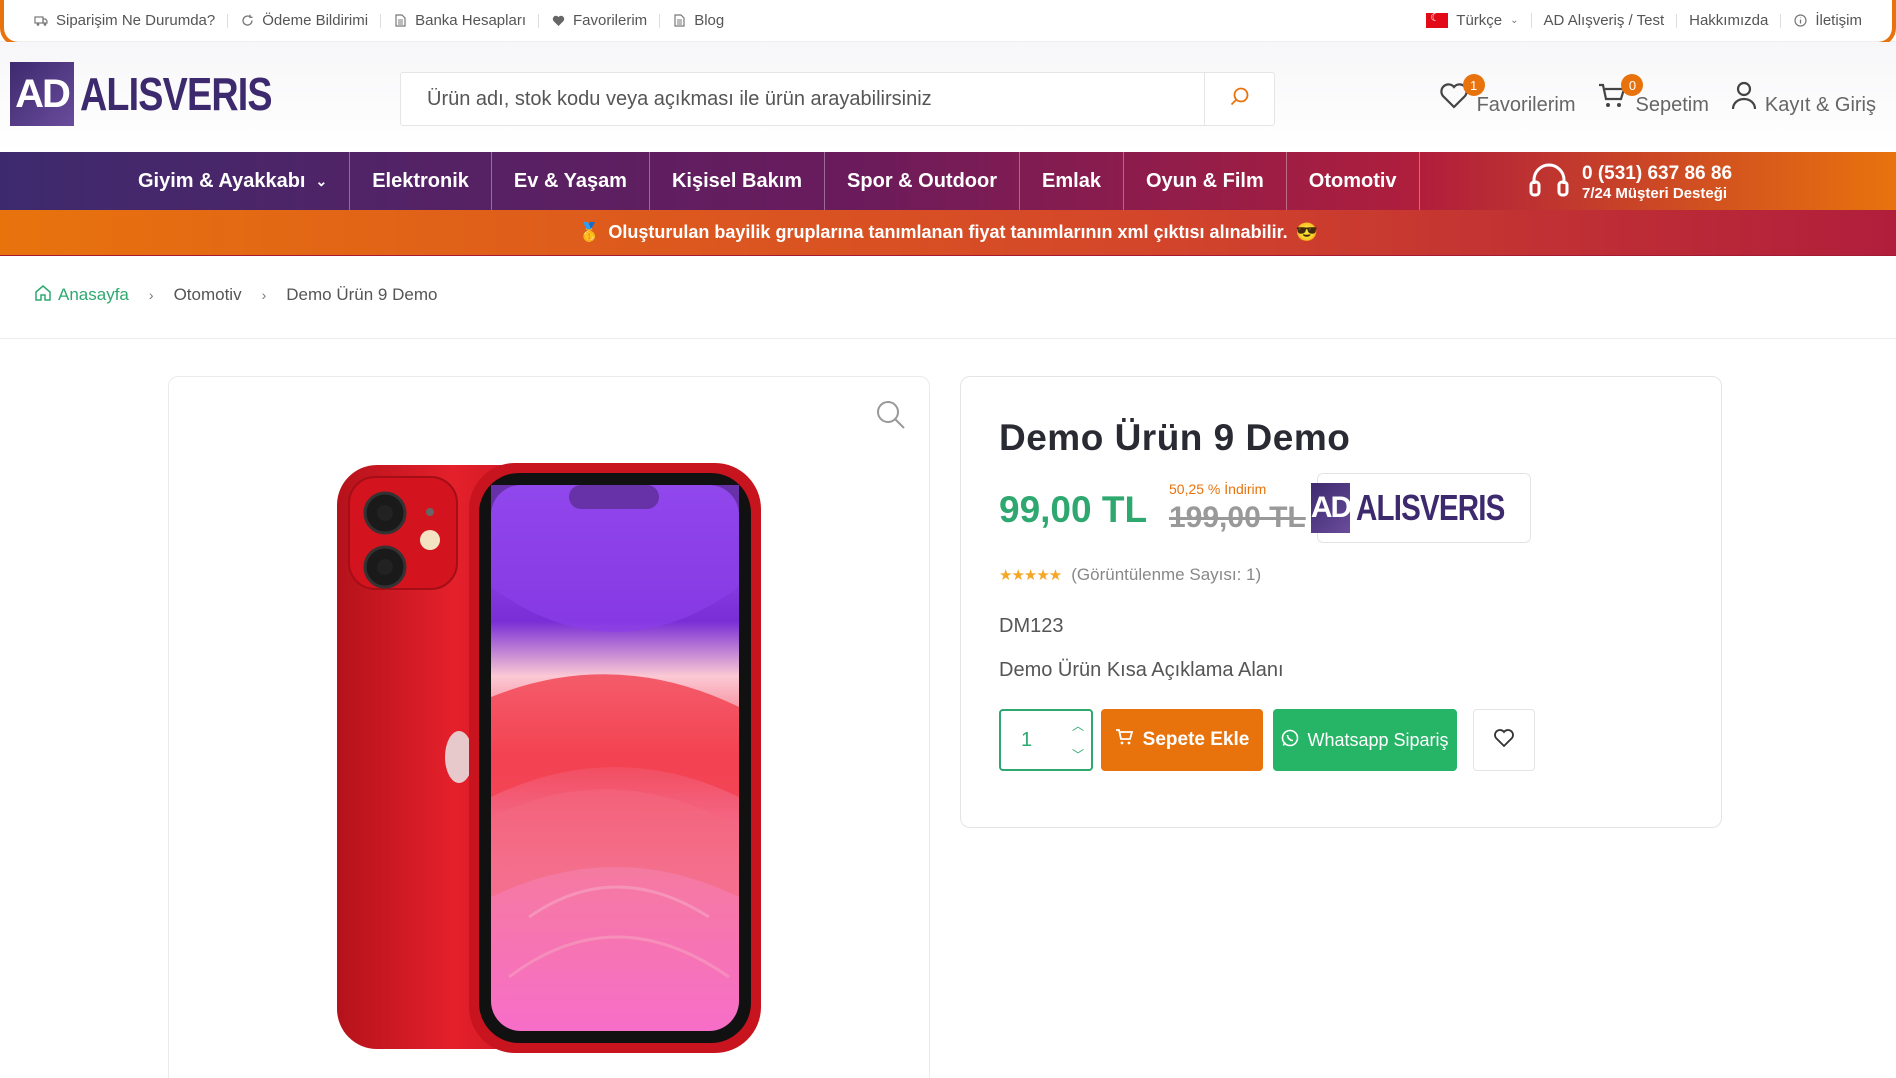 The height and width of the screenshot is (1078, 1896). Describe the element at coordinates (1307, 232) in the screenshot. I see `sunglasses-icon: 😎` at that location.